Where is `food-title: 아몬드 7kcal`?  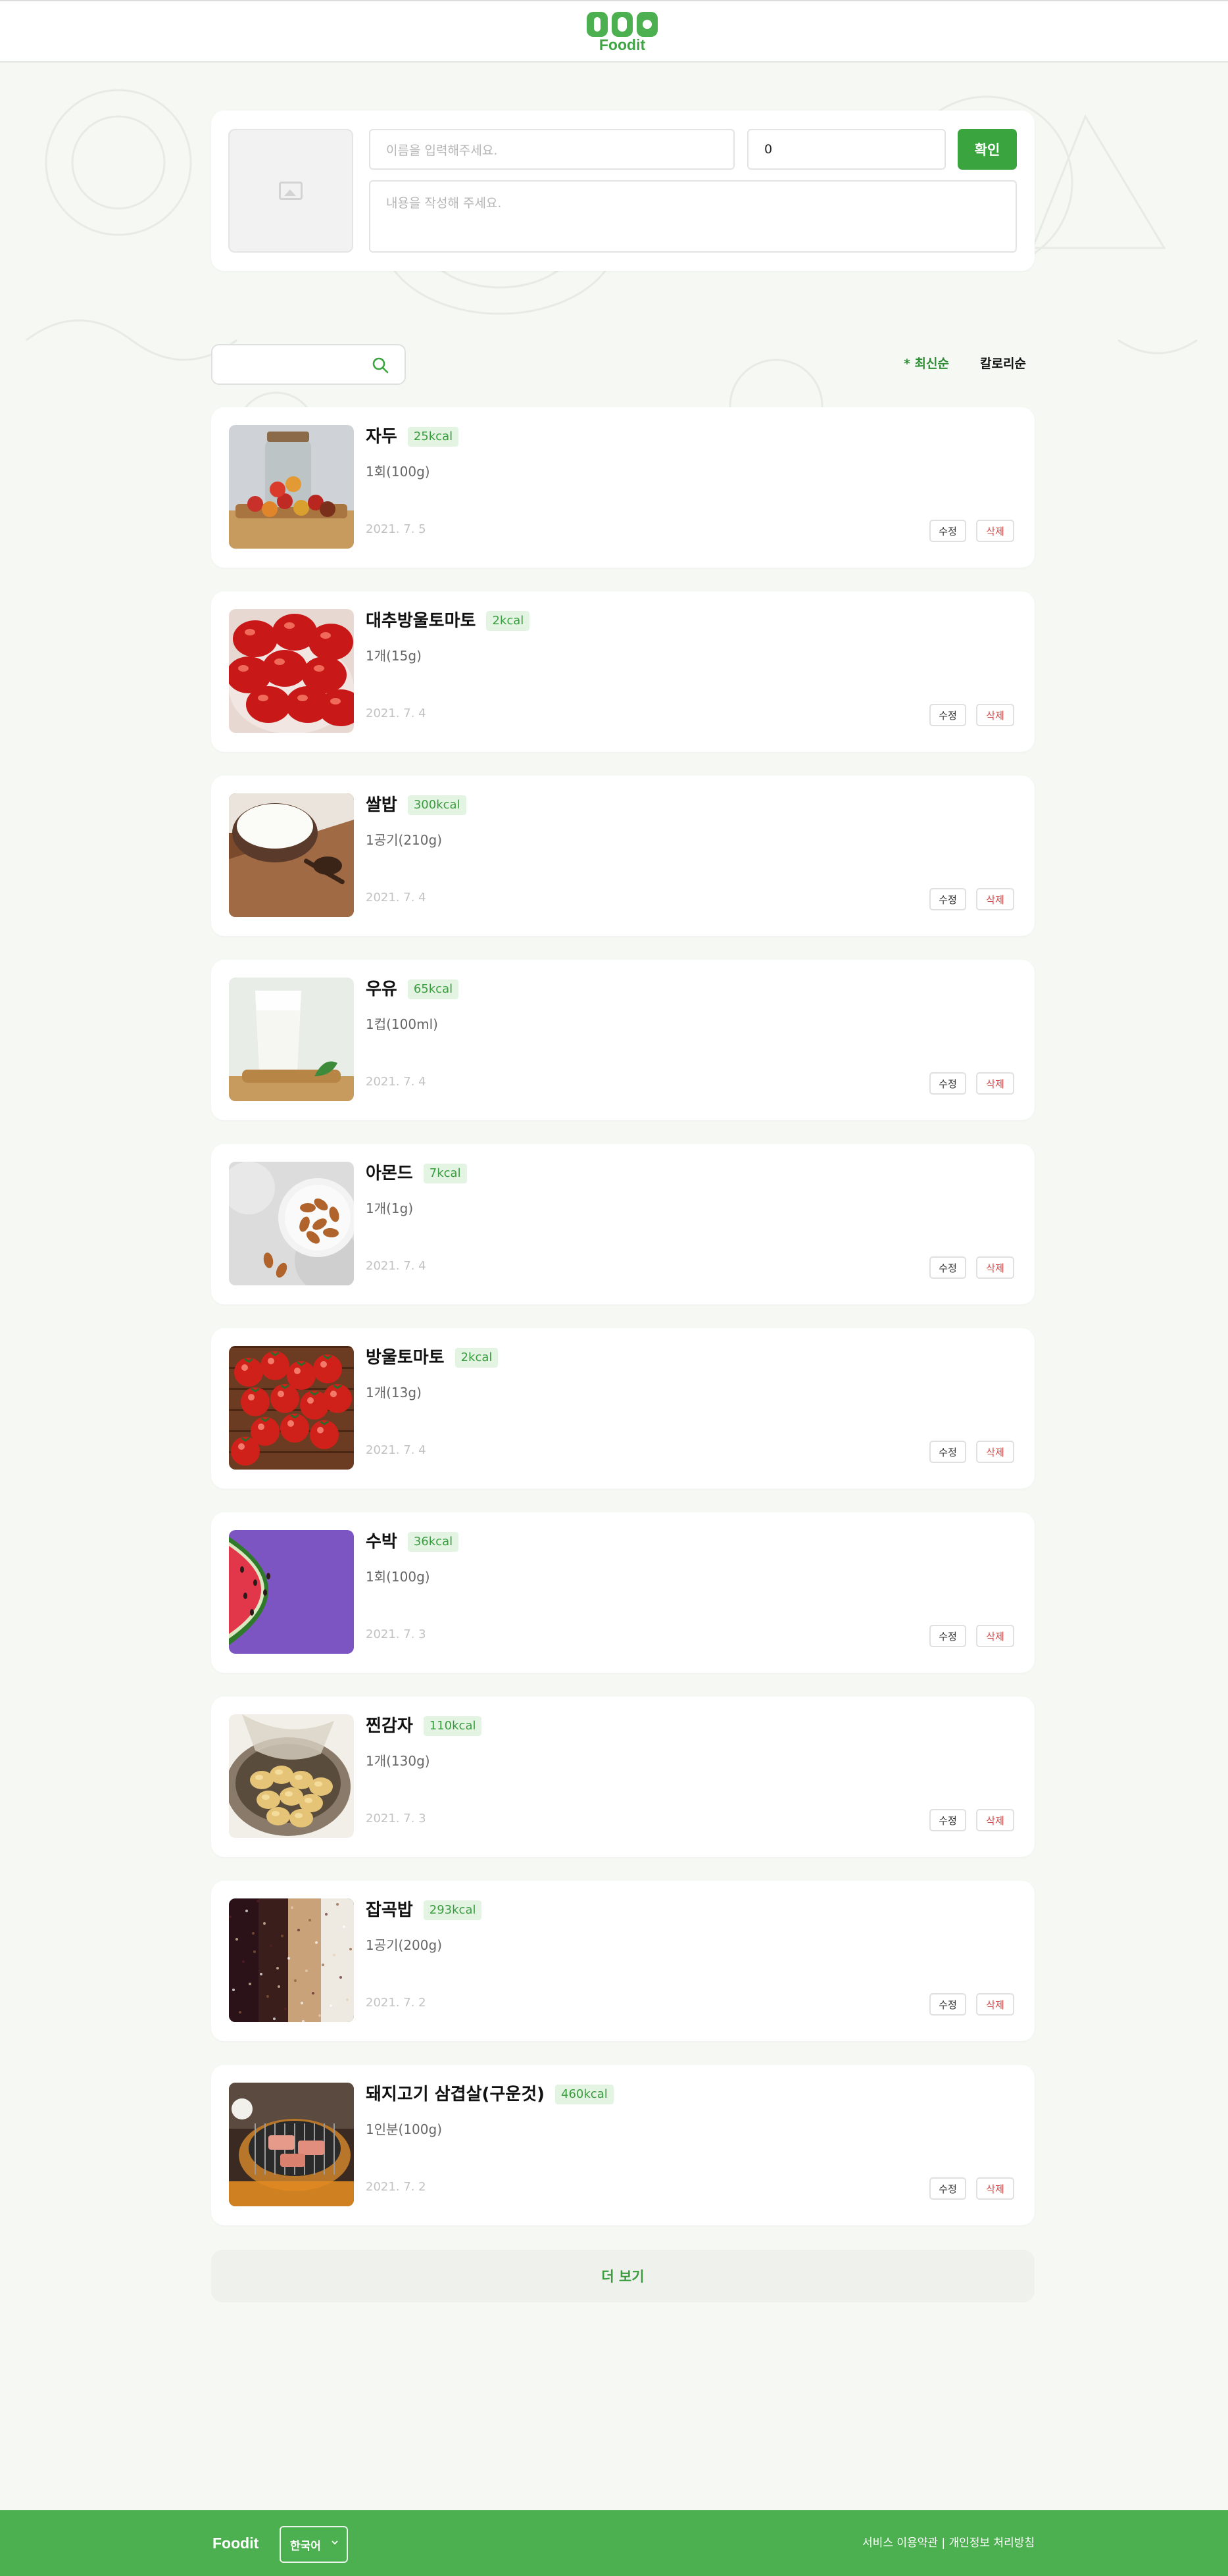 food-title: 아몬드 7kcal is located at coordinates (416, 1173).